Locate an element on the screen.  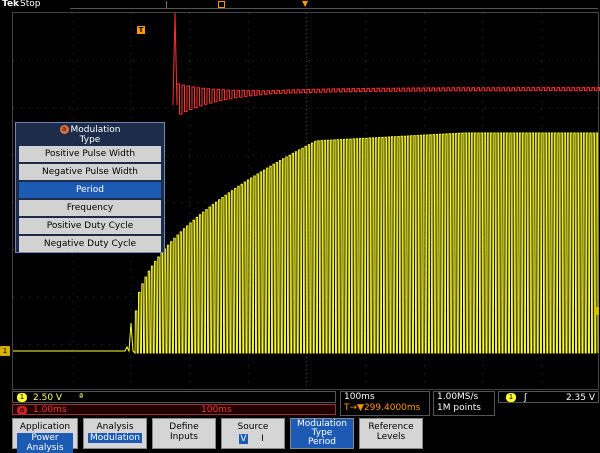
trigger-source-badge: 1 is located at coordinates (511, 397).